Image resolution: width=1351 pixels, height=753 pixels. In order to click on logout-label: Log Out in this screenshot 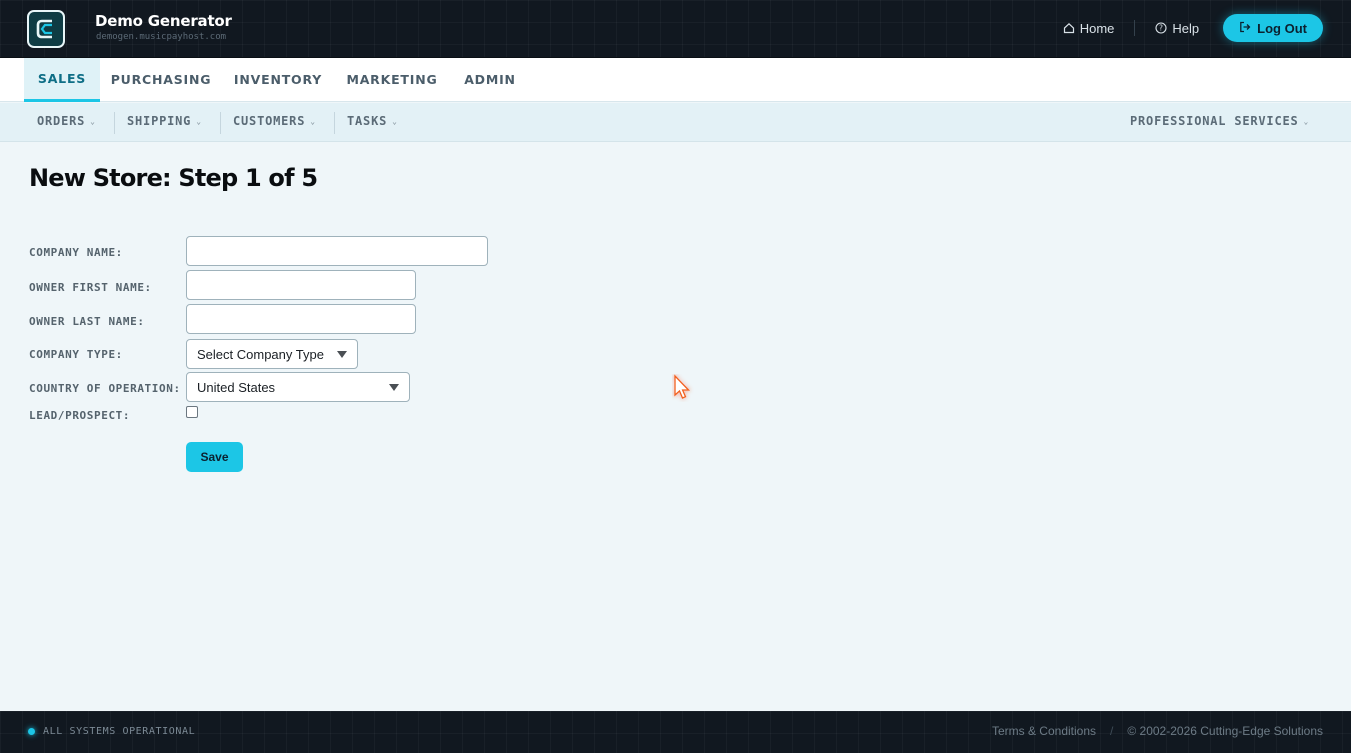, I will do `click(1282, 28)`.